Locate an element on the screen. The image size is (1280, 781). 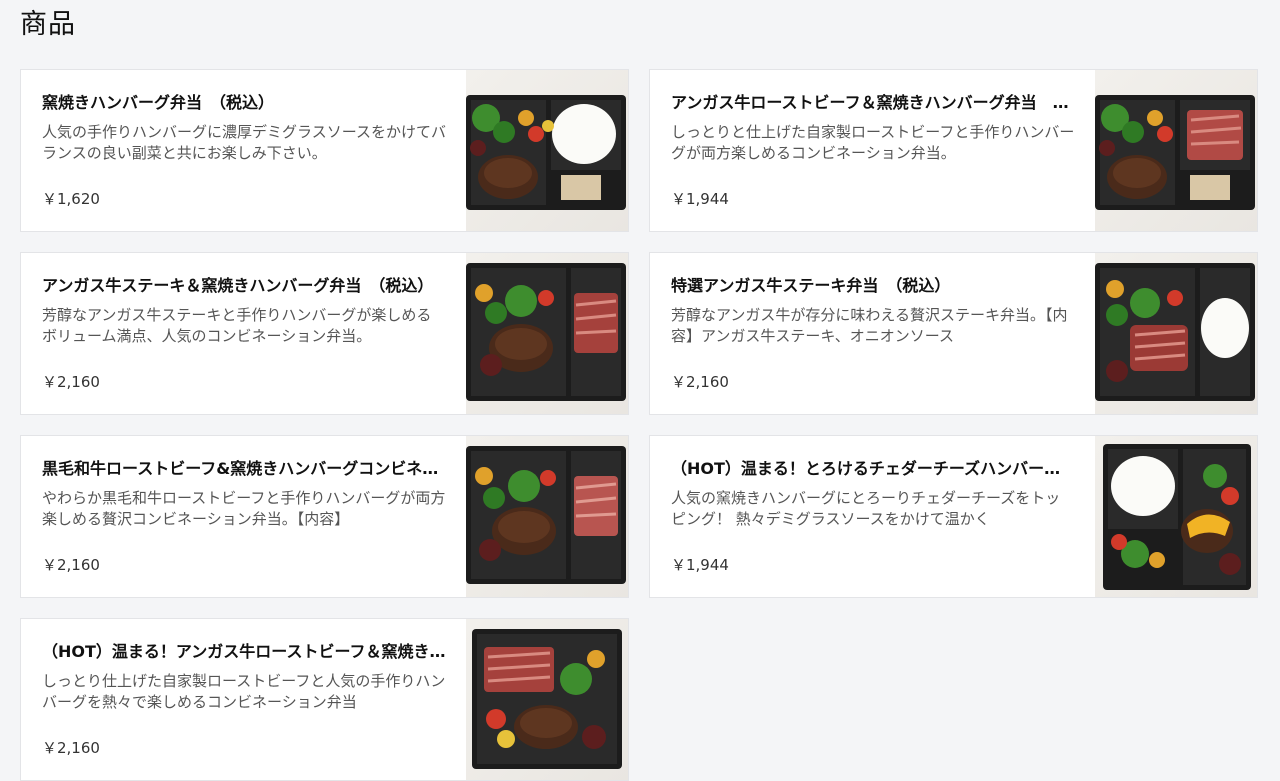
product-title: アンガス牛ステーキ＆窯焼きハンバーグ弁当 （税込） is located at coordinates (238, 285).